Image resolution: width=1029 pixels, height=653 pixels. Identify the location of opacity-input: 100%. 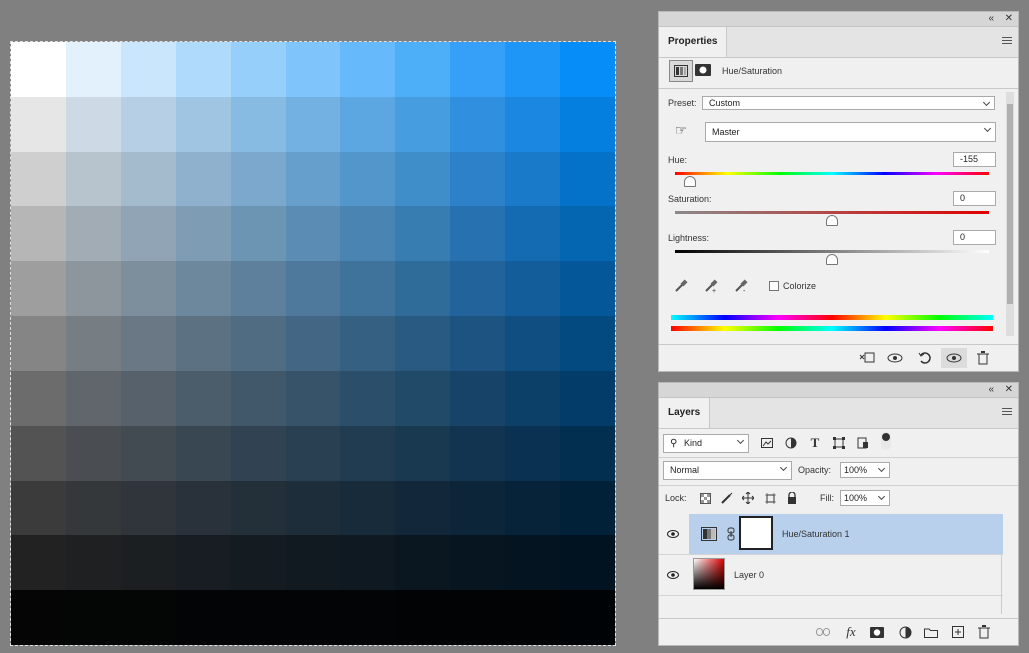
(865, 470).